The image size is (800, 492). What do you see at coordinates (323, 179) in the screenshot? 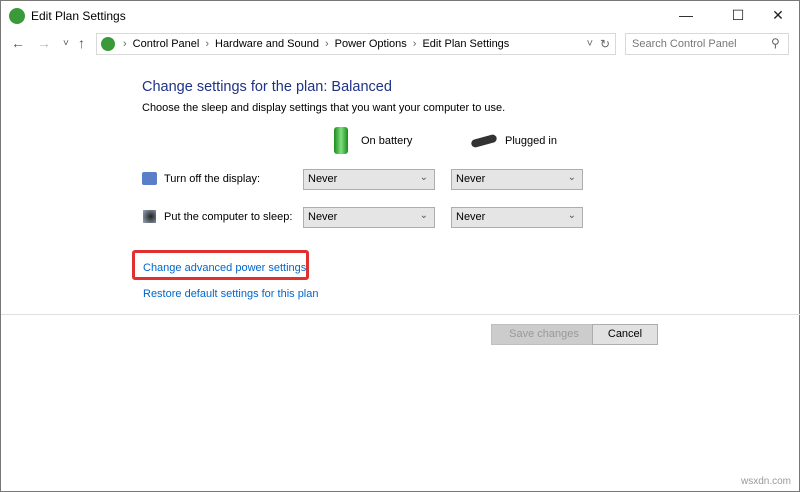
I see `display-battery-value: Never` at bounding box center [323, 179].